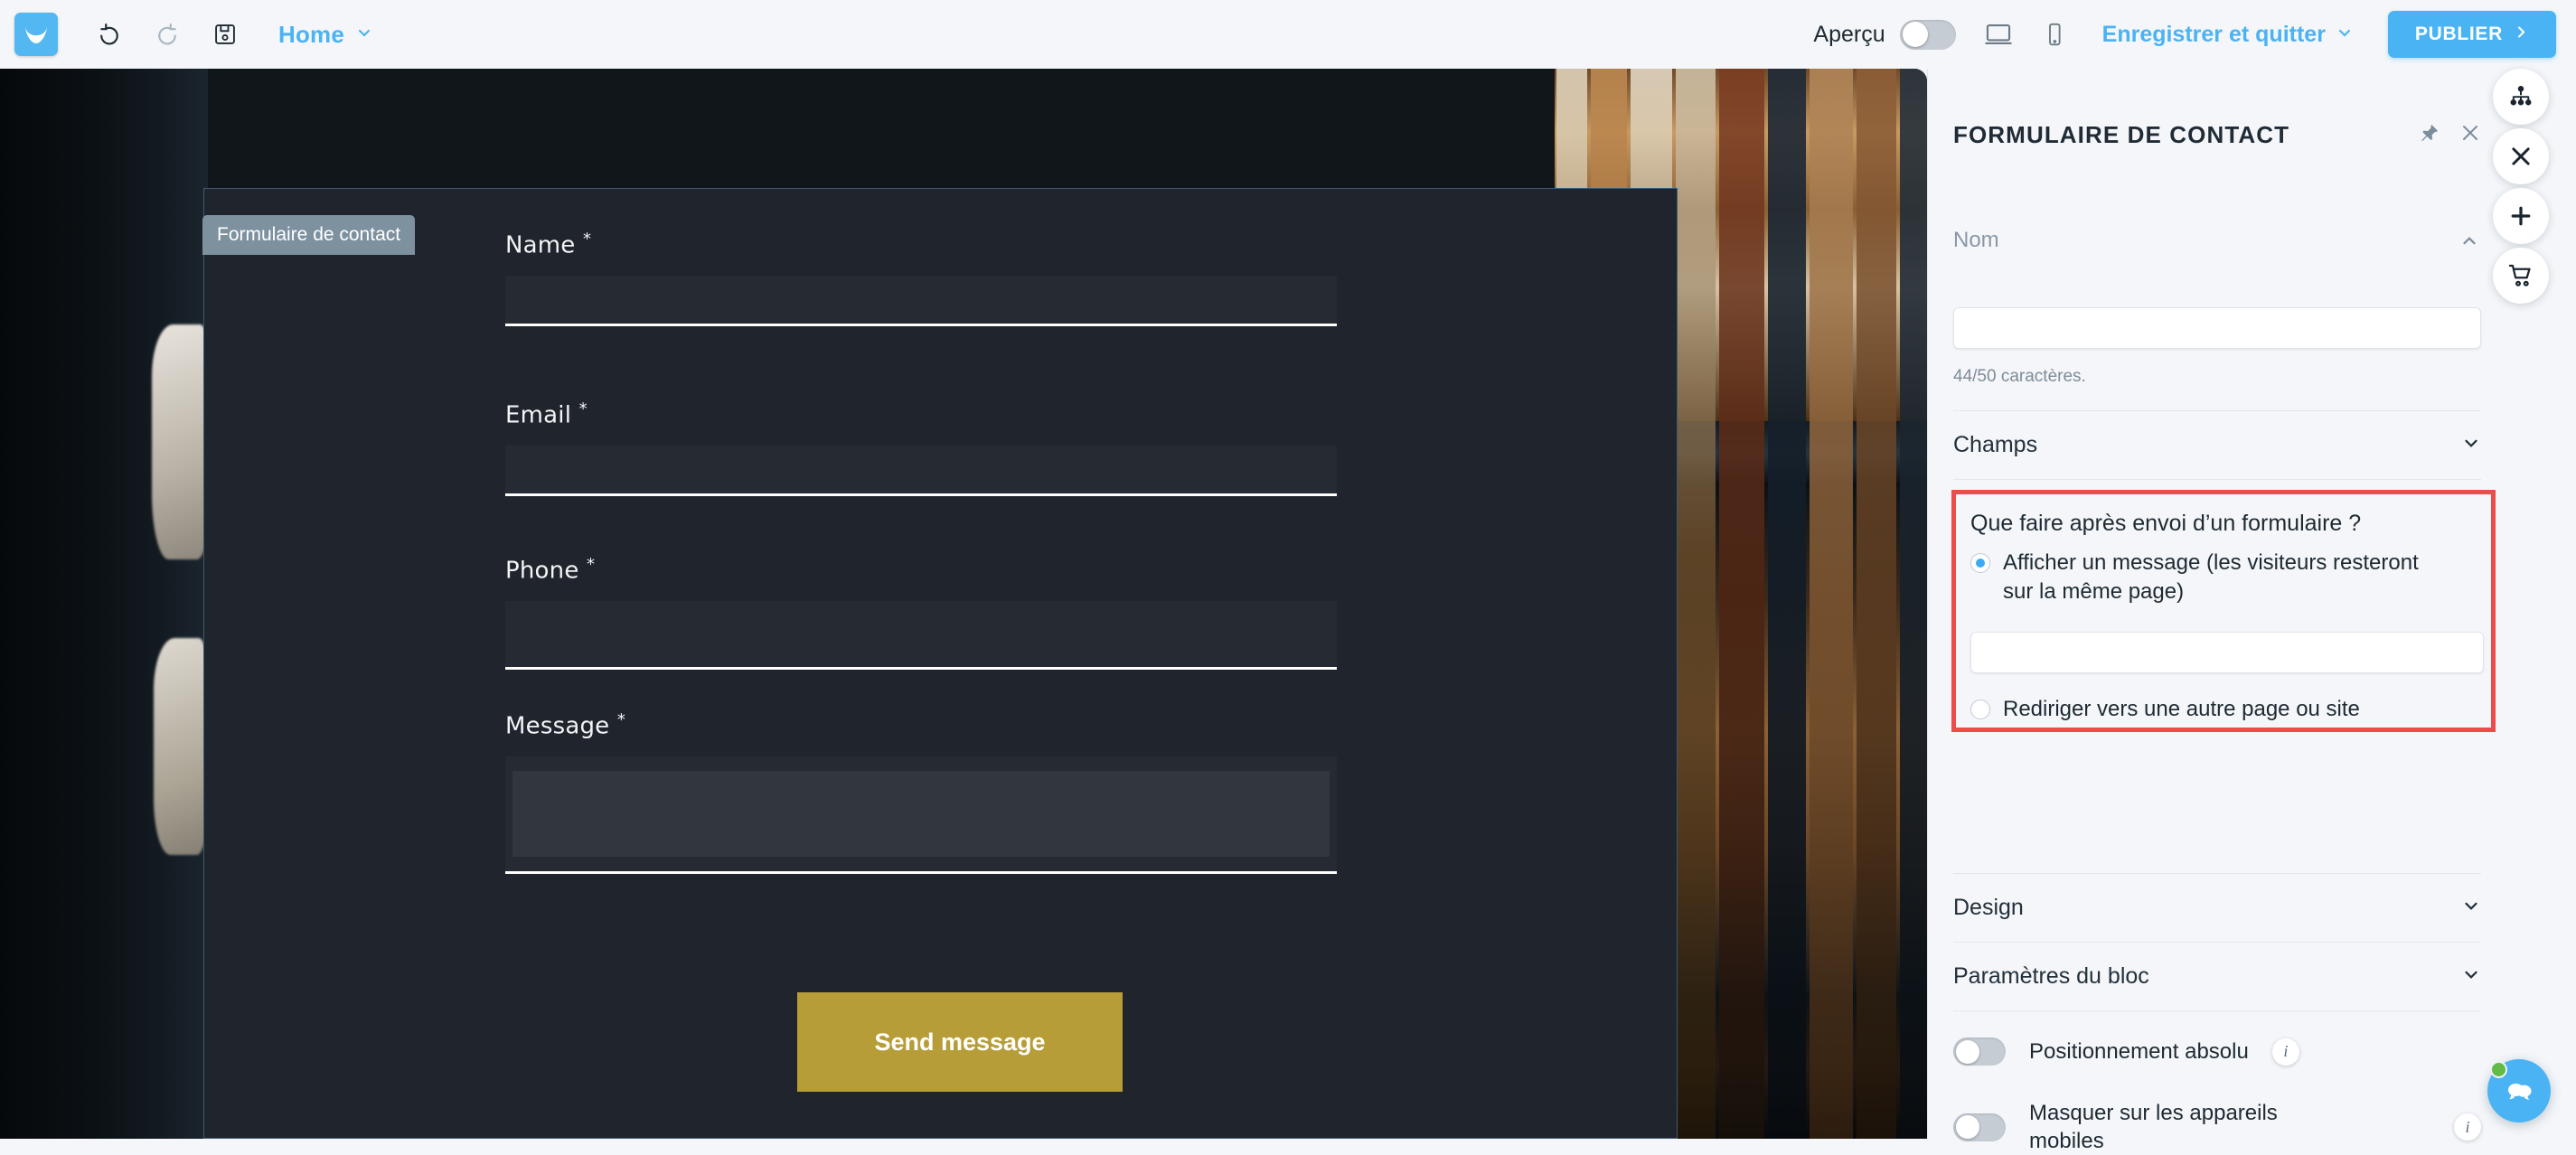 The height and width of the screenshot is (1155, 2576). What do you see at coordinates (2524, 604) in the screenshot?
I see `right-icon-rail` at bounding box center [2524, 604].